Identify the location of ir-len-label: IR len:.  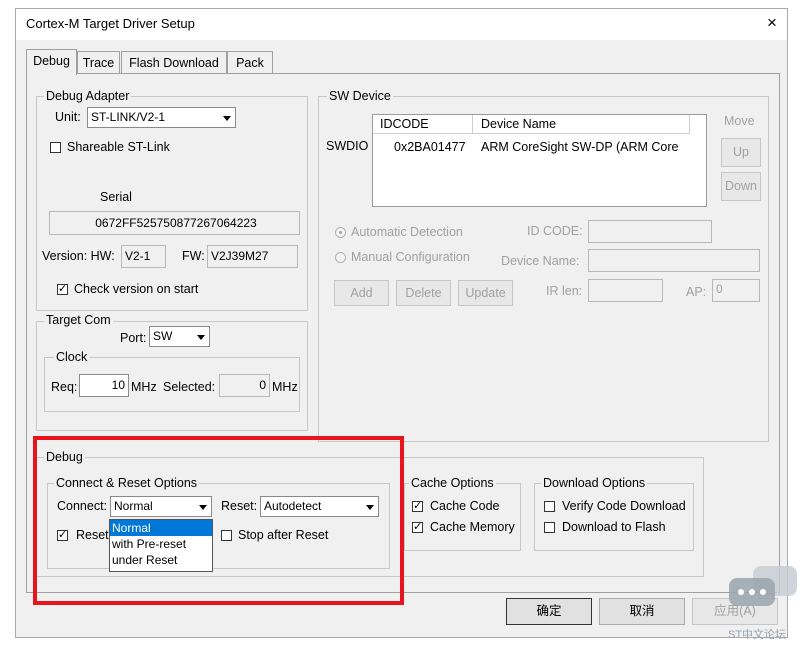
(564, 291).